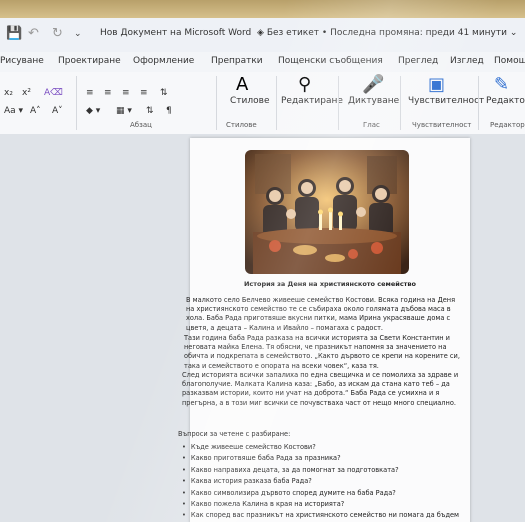 The width and height of the screenshot is (525, 522). What do you see at coordinates (8, 93) in the screenshot?
I see `subscript-icon: x₂` at bounding box center [8, 93].